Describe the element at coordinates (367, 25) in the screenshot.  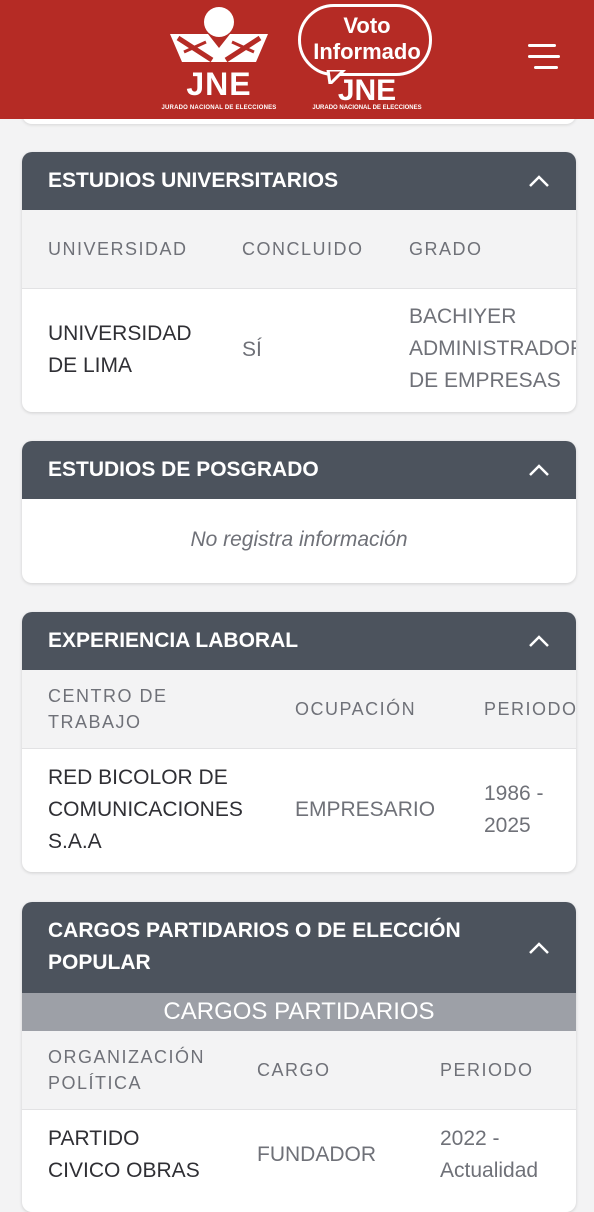
I see `voto-text: Voto` at that location.